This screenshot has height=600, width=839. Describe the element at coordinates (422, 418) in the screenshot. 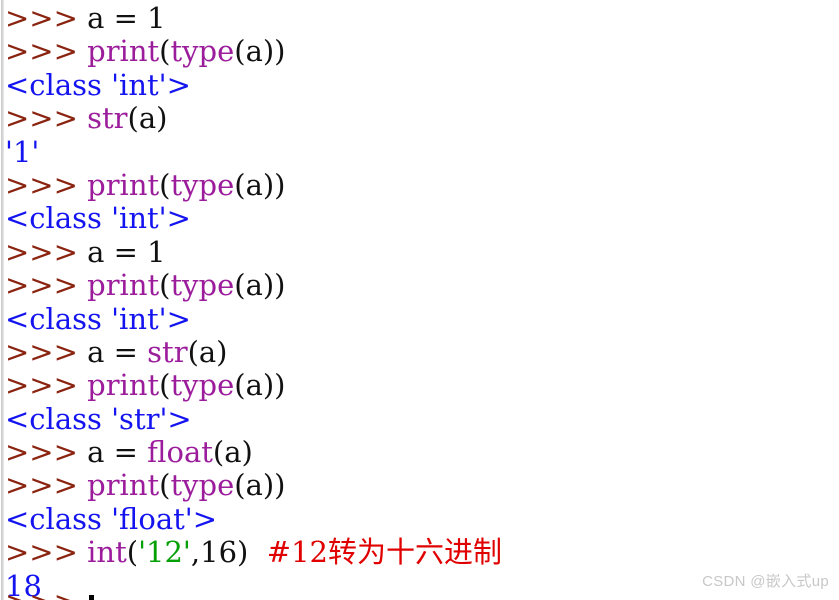

I see `repl-output-line: <class 'str'>` at that location.